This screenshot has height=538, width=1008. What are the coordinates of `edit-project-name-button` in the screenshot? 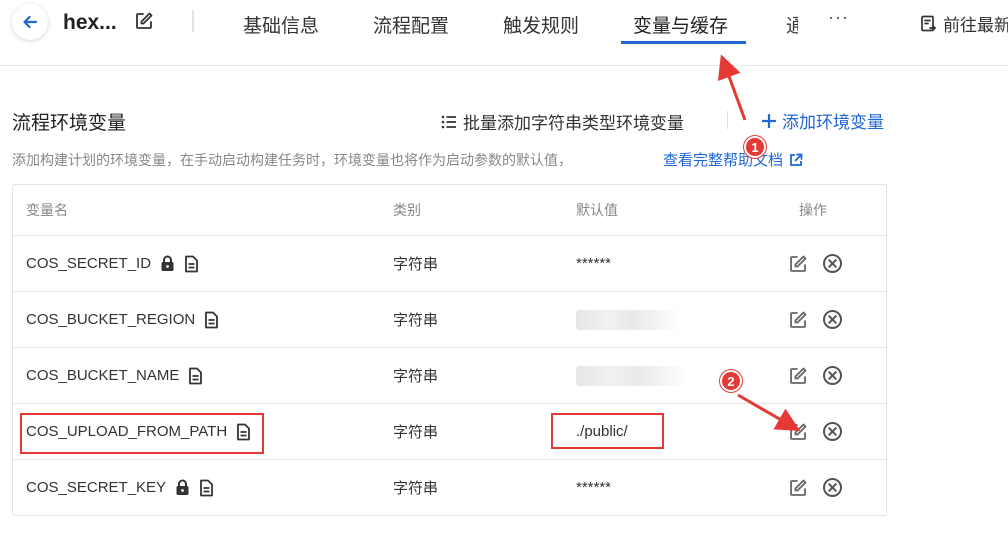 It's located at (144, 21).